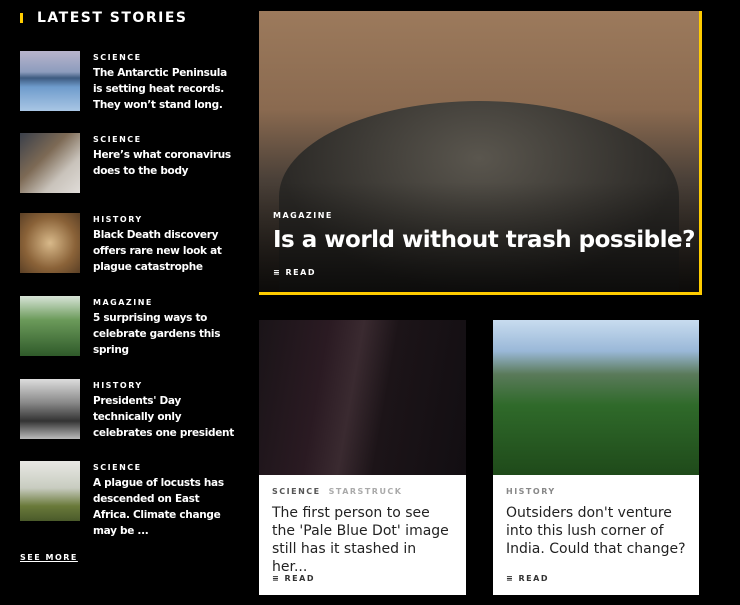 This screenshot has height=605, width=740. I want to click on story-title: Here’s what coronavirus does to the body, so click(164, 163).